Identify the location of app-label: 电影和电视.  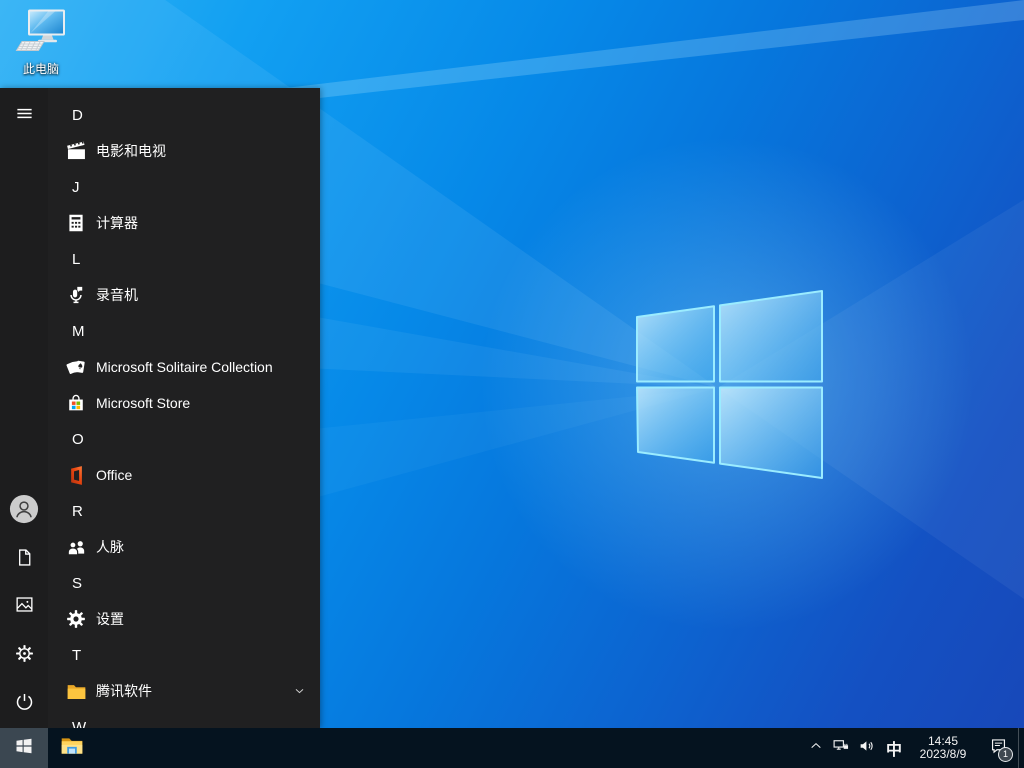
(131, 151).